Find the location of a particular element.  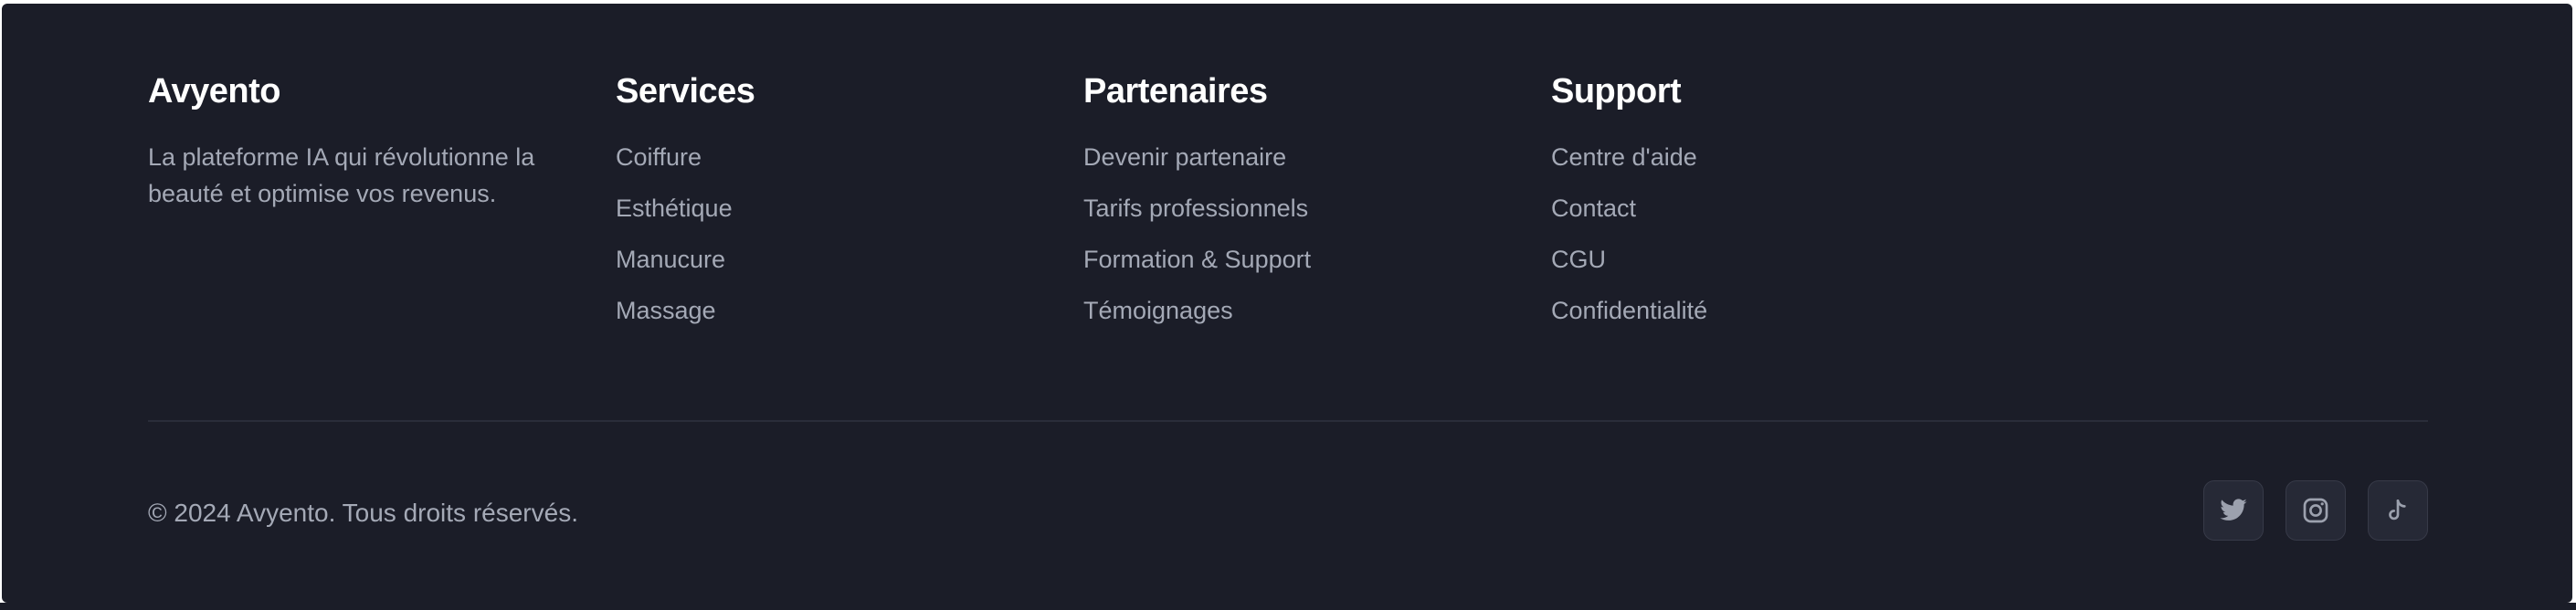

footer-link-coiffure: Coiffure is located at coordinates (835, 157).